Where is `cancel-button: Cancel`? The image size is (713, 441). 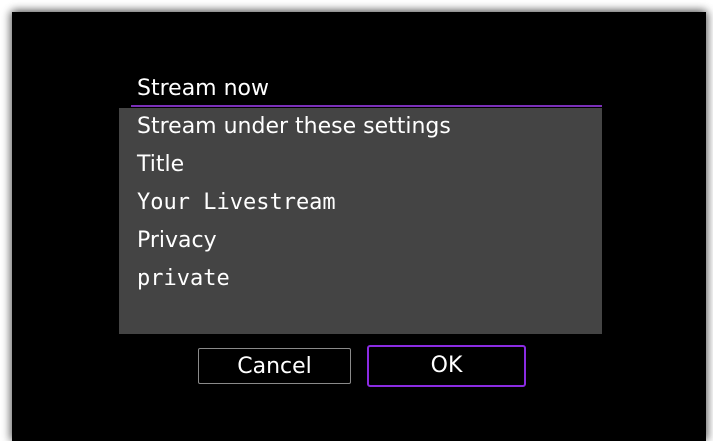 cancel-button: Cancel is located at coordinates (274, 366).